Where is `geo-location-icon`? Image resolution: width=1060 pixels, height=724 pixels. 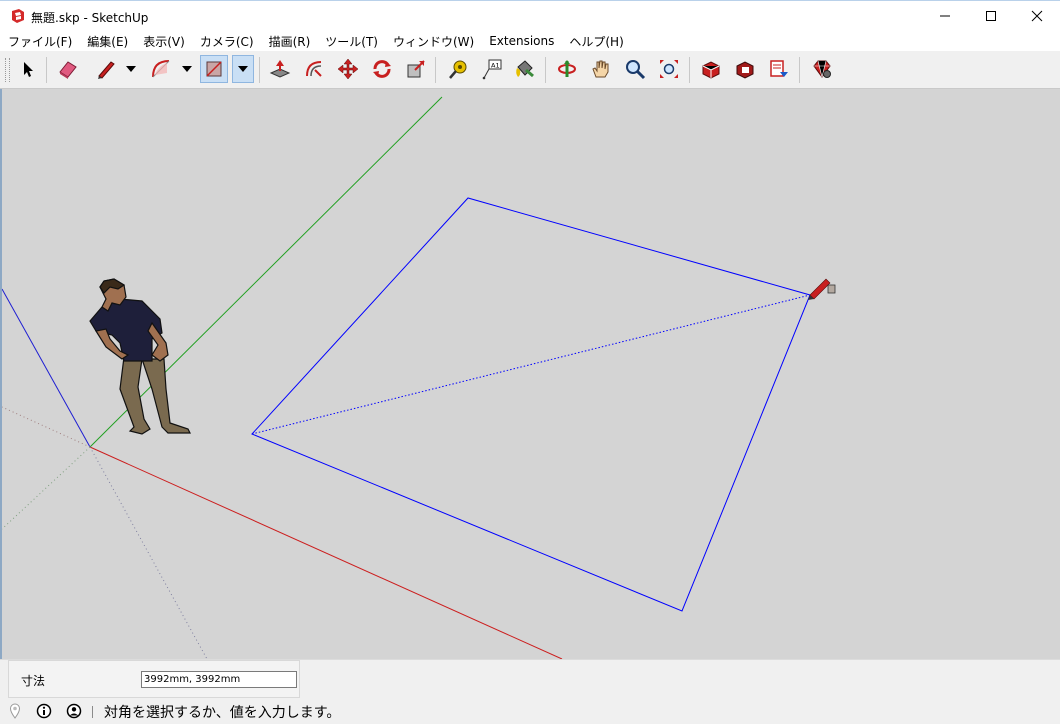 geo-location-icon is located at coordinates (15, 711).